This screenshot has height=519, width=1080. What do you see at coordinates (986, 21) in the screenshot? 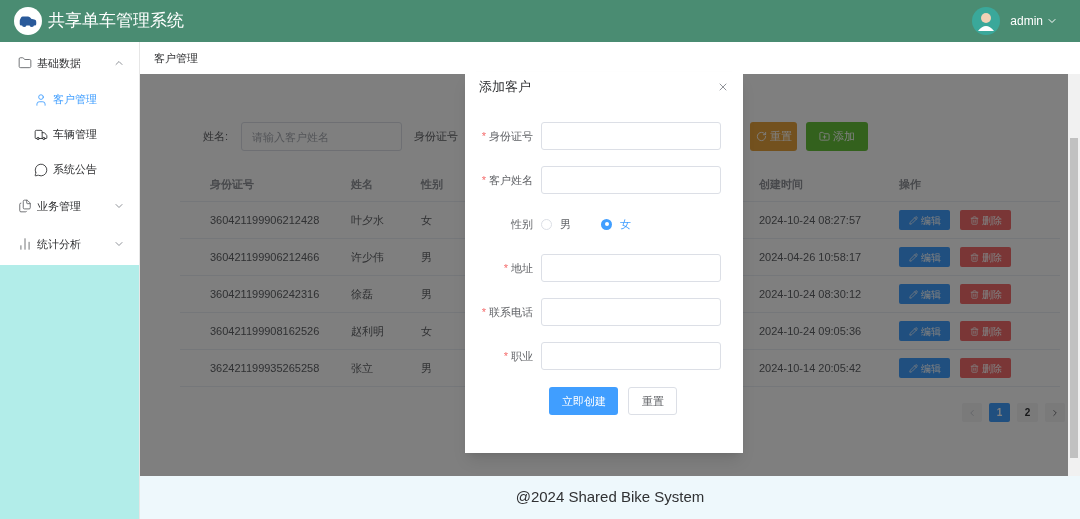
I see `avatar-icon` at bounding box center [986, 21].